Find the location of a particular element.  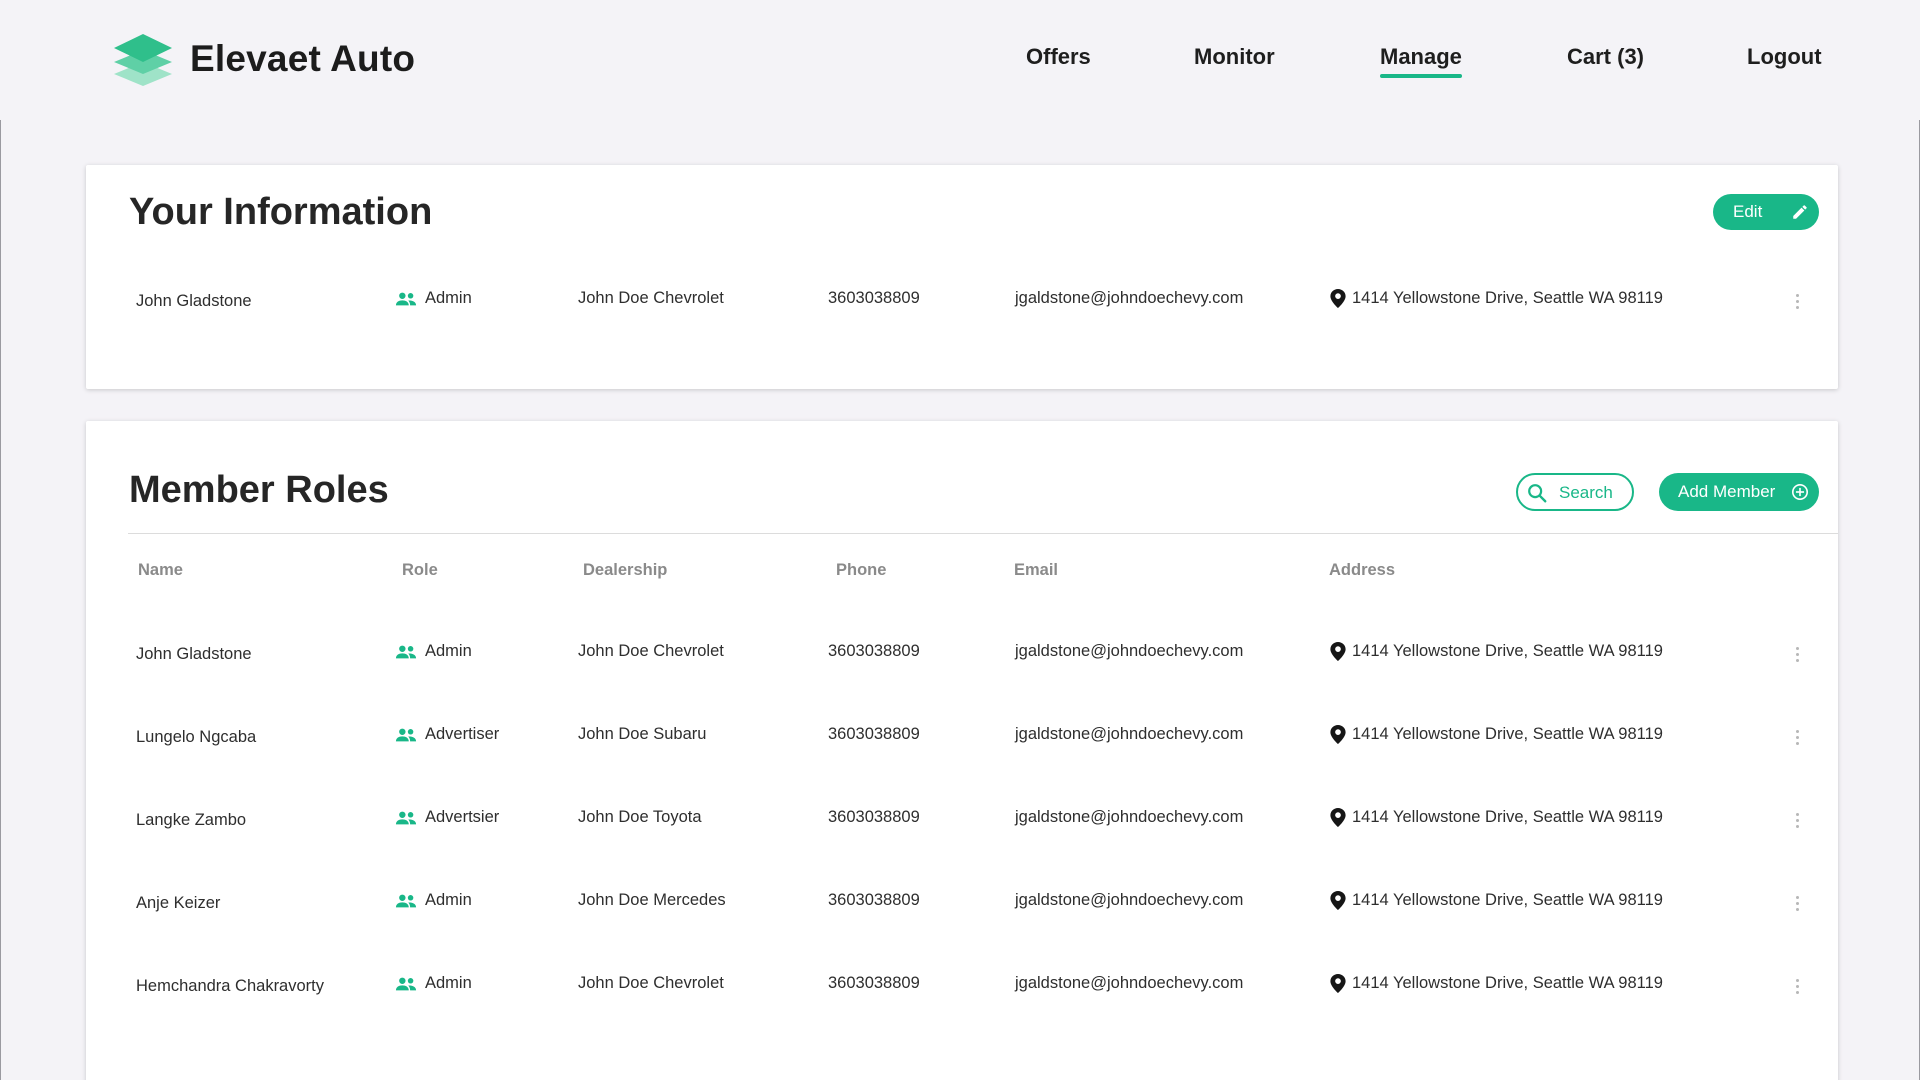

add-member-button: Add Member is located at coordinates (1739, 492).